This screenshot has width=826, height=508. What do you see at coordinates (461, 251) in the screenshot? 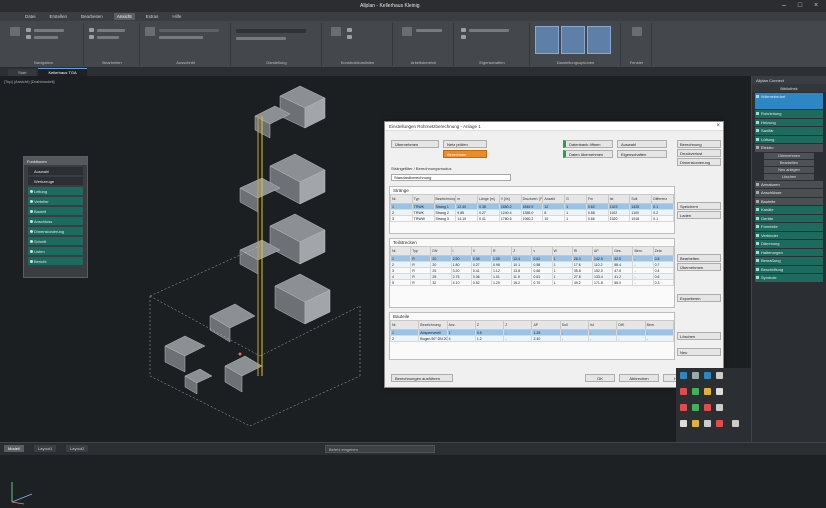
I see `column-header: l` at bounding box center [461, 251].